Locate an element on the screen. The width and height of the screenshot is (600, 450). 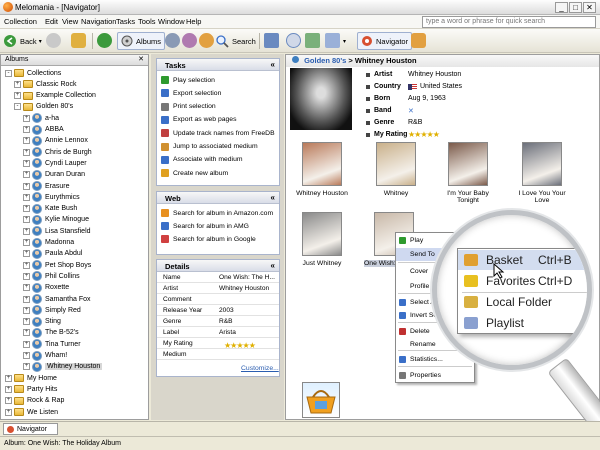
genres-icon is located at coordinates (189, 40).